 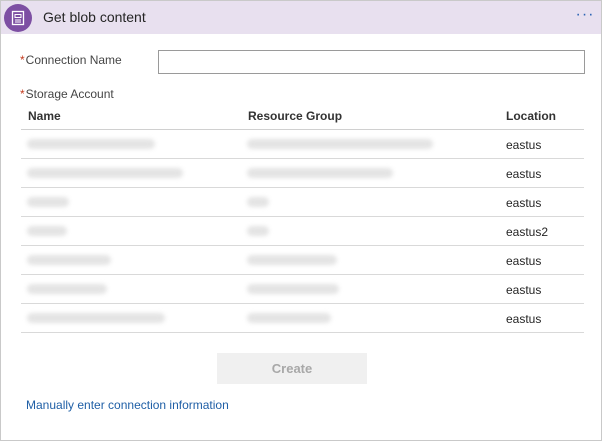 I want to click on manual-connection-link: Manually enter connection information, so click(x=127, y=405).